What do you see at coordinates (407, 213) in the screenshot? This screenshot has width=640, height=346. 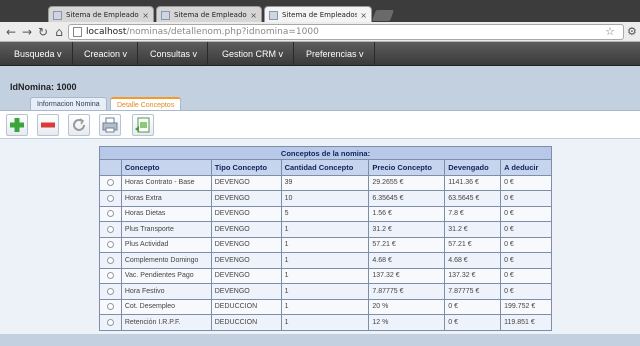 I see `table-cell: 1.56 €` at bounding box center [407, 213].